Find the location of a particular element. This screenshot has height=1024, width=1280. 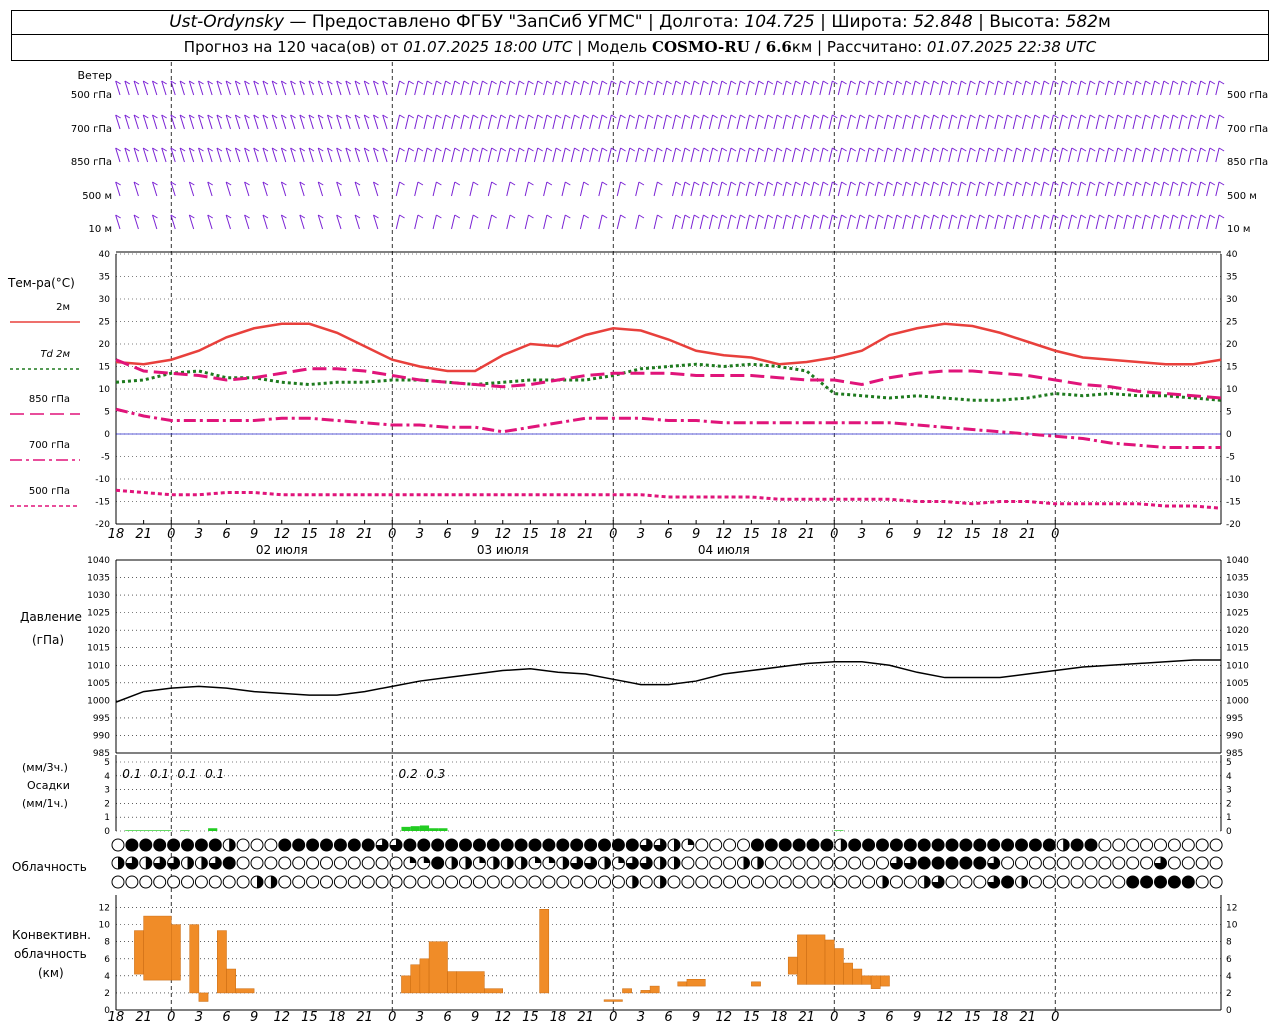

precip-3h-value: 0.3 is located at coordinates (435, 774).